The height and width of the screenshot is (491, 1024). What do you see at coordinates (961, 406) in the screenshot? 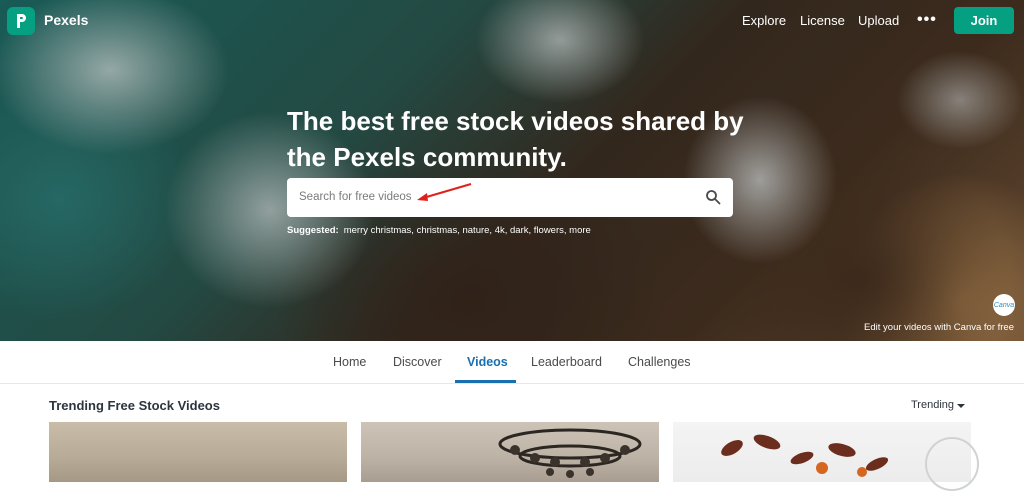
I see `caret-down-icon` at bounding box center [961, 406].